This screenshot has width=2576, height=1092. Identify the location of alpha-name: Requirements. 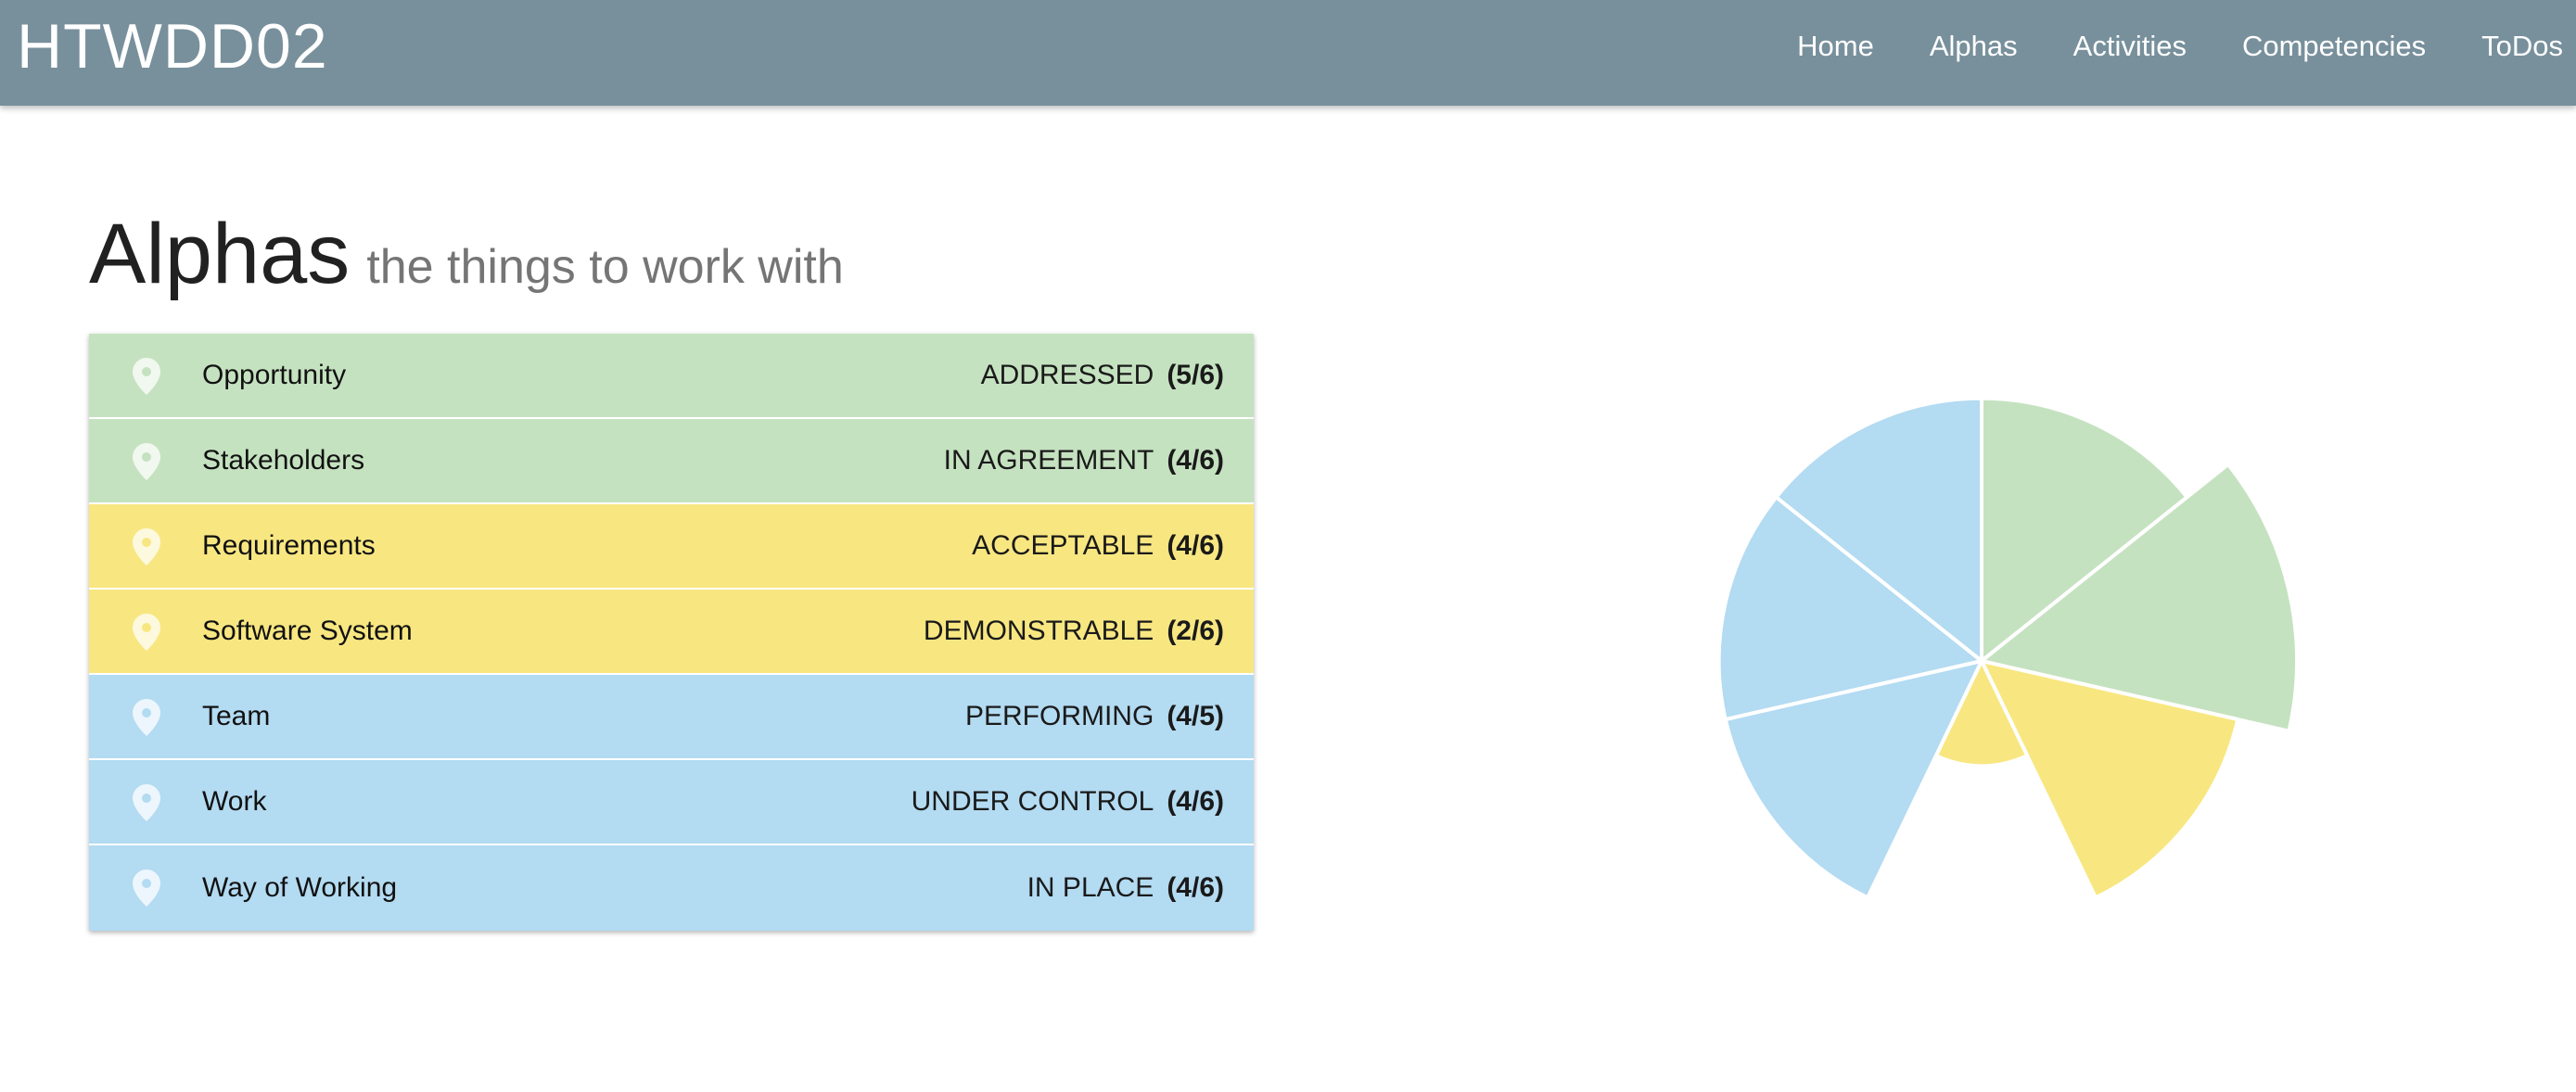
(289, 545).